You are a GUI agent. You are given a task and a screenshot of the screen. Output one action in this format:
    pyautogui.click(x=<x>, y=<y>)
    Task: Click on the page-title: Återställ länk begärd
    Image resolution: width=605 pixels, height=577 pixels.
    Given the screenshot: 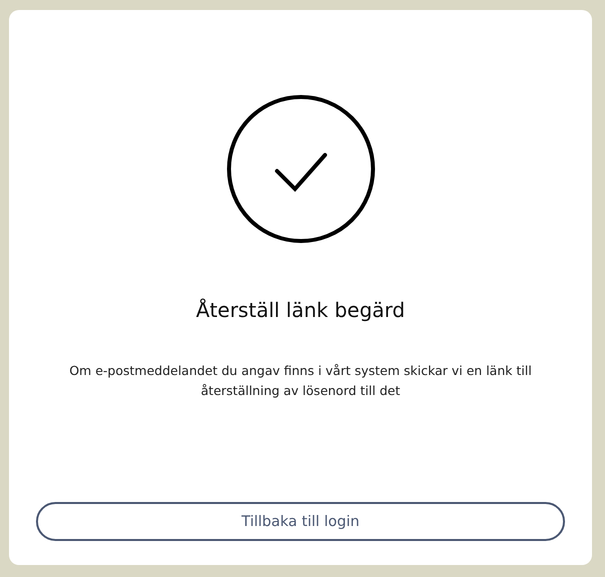 What is the action you would take?
    pyautogui.click(x=300, y=310)
    